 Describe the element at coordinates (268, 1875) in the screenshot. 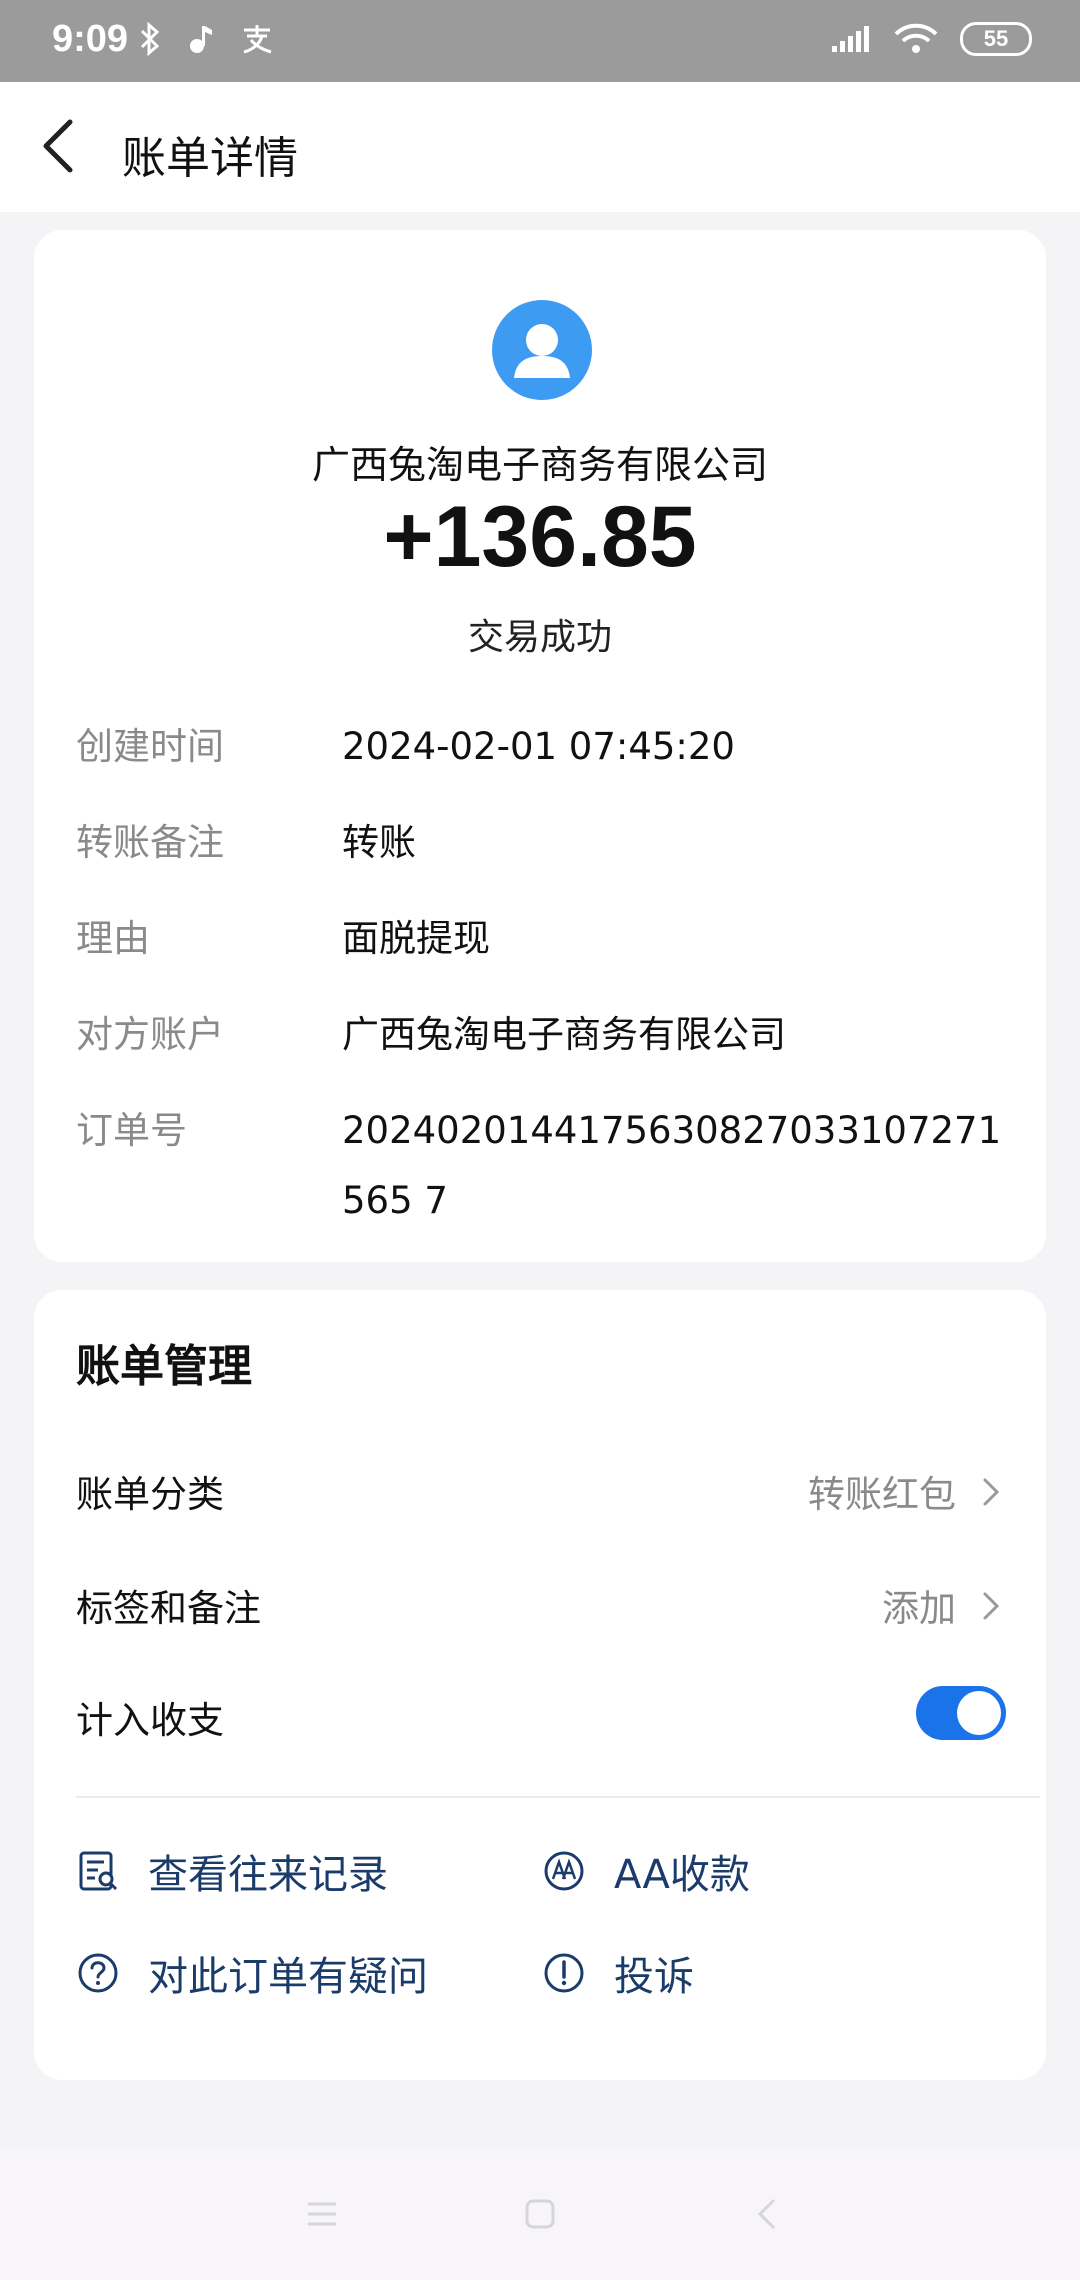

I see `view-records-label: 查看往来记录` at that location.